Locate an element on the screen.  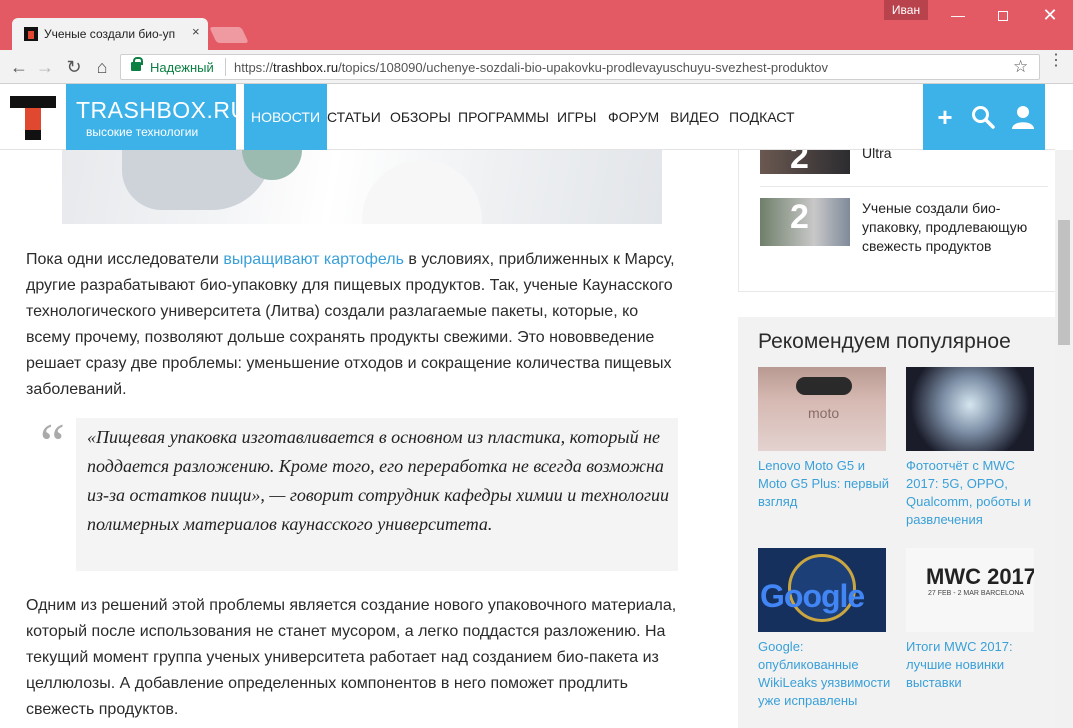
url-scheme: https:// is located at coordinates (254, 67).